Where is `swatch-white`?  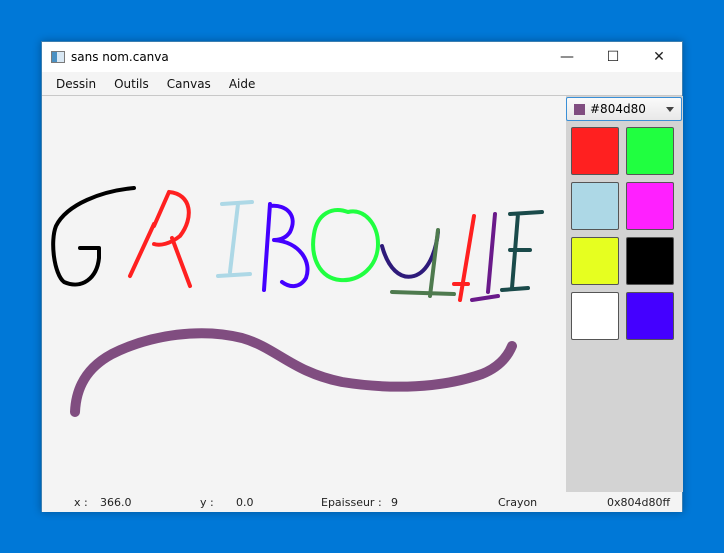 swatch-white is located at coordinates (595, 316).